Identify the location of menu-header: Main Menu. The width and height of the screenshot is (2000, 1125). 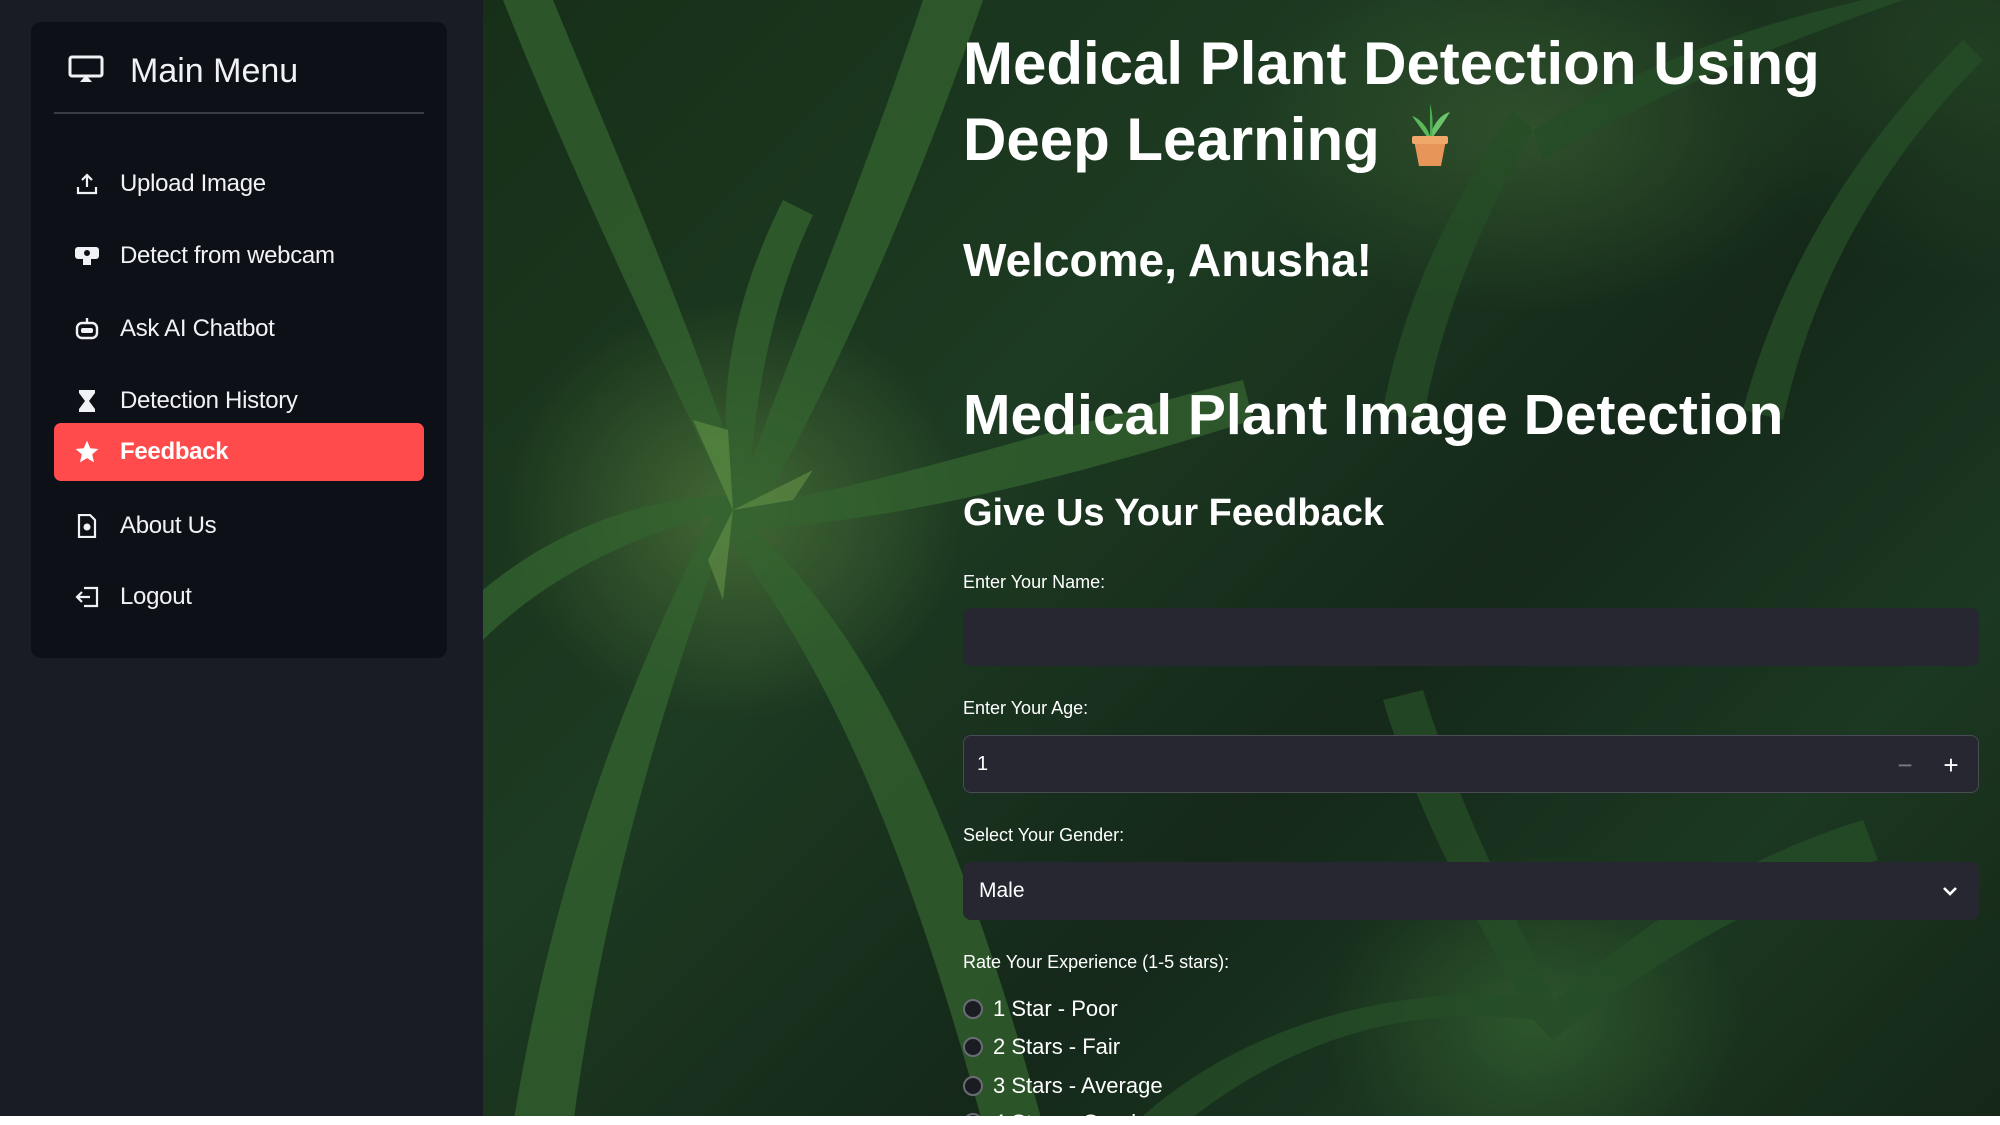
(183, 71).